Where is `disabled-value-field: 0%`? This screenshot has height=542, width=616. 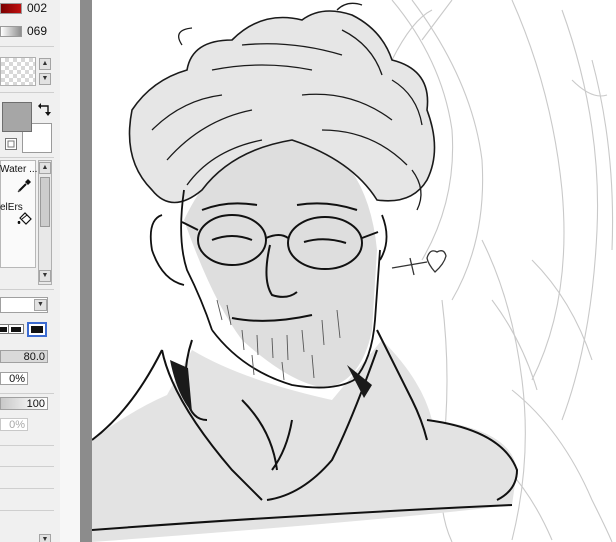 disabled-value-field: 0% is located at coordinates (14, 424).